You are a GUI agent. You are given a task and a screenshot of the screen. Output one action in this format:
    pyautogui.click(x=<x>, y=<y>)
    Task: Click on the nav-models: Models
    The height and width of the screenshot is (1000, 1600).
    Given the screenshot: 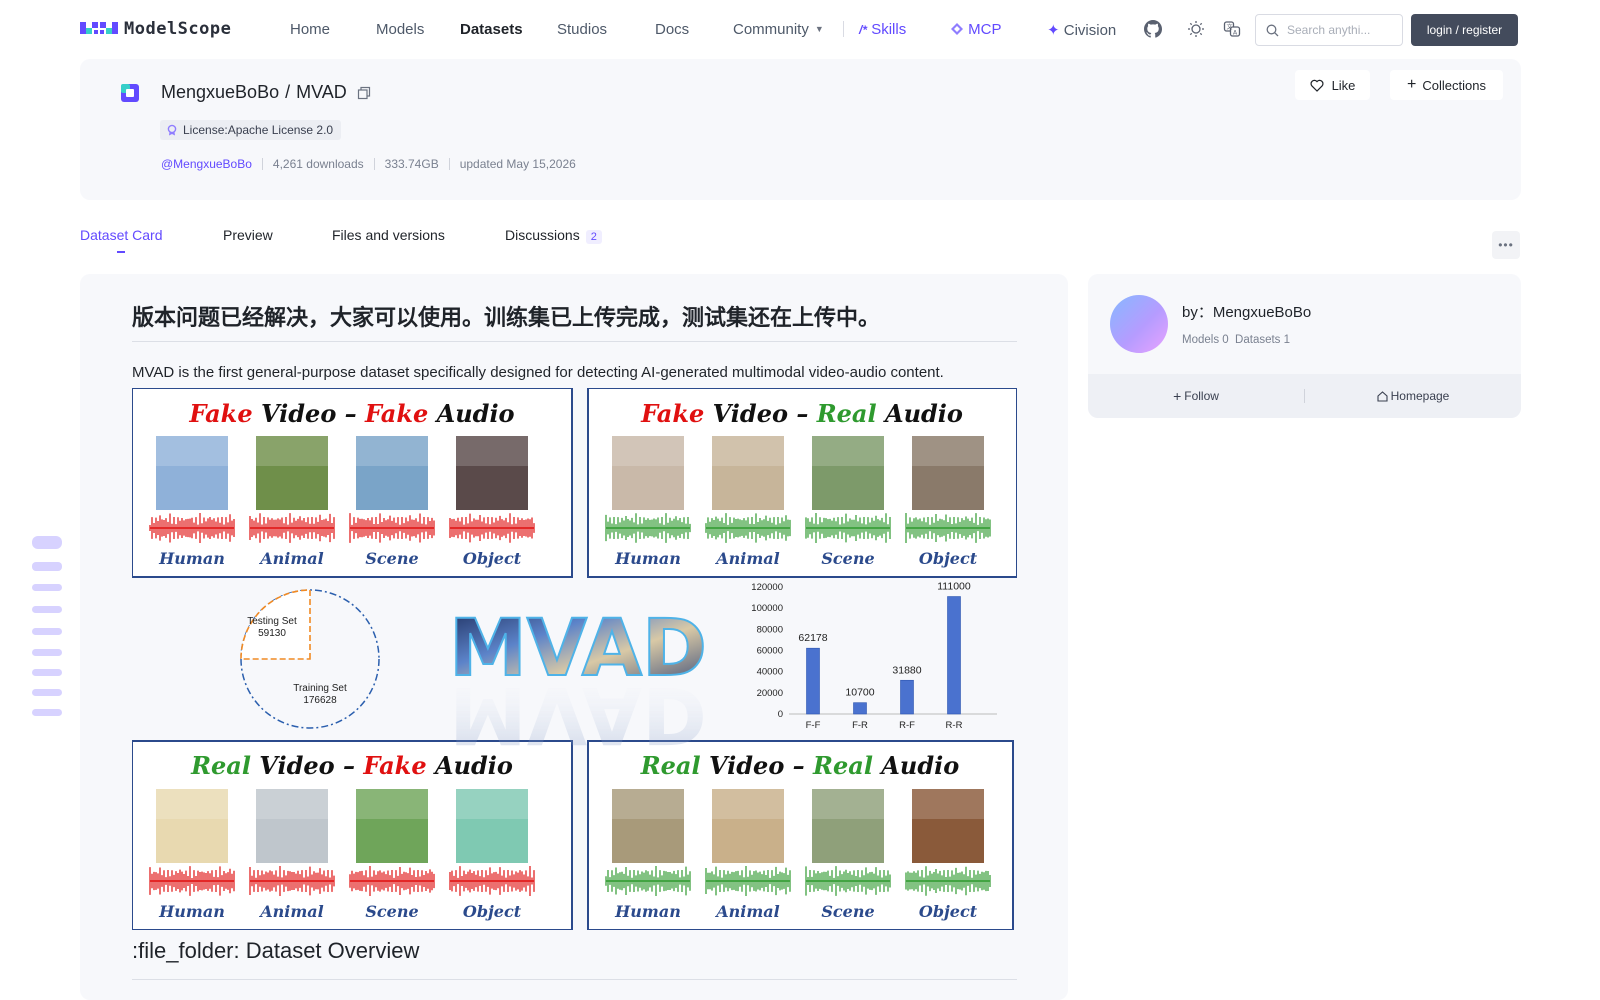 What is the action you would take?
    pyautogui.click(x=400, y=29)
    